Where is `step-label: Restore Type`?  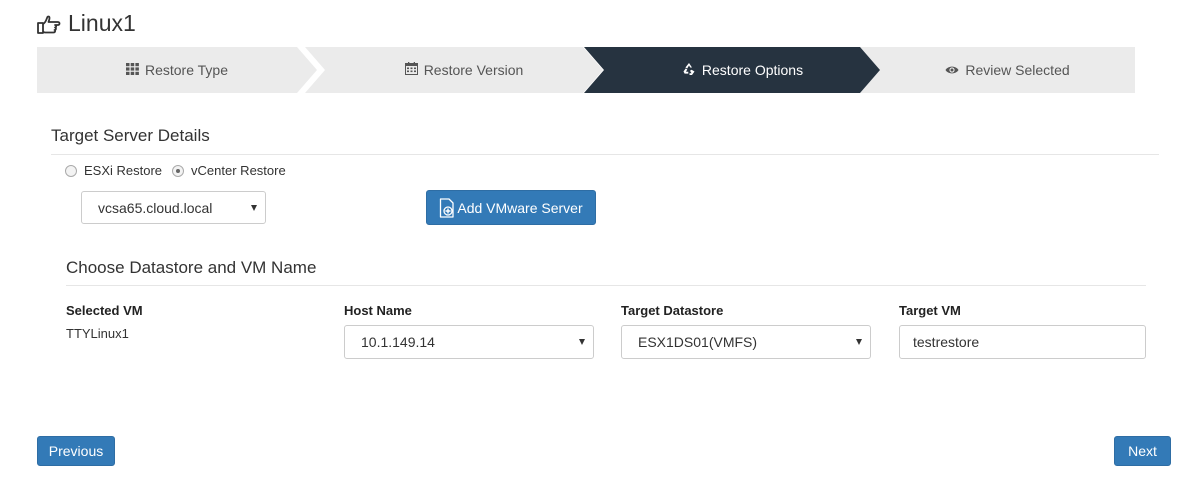
step-label: Restore Type is located at coordinates (186, 70).